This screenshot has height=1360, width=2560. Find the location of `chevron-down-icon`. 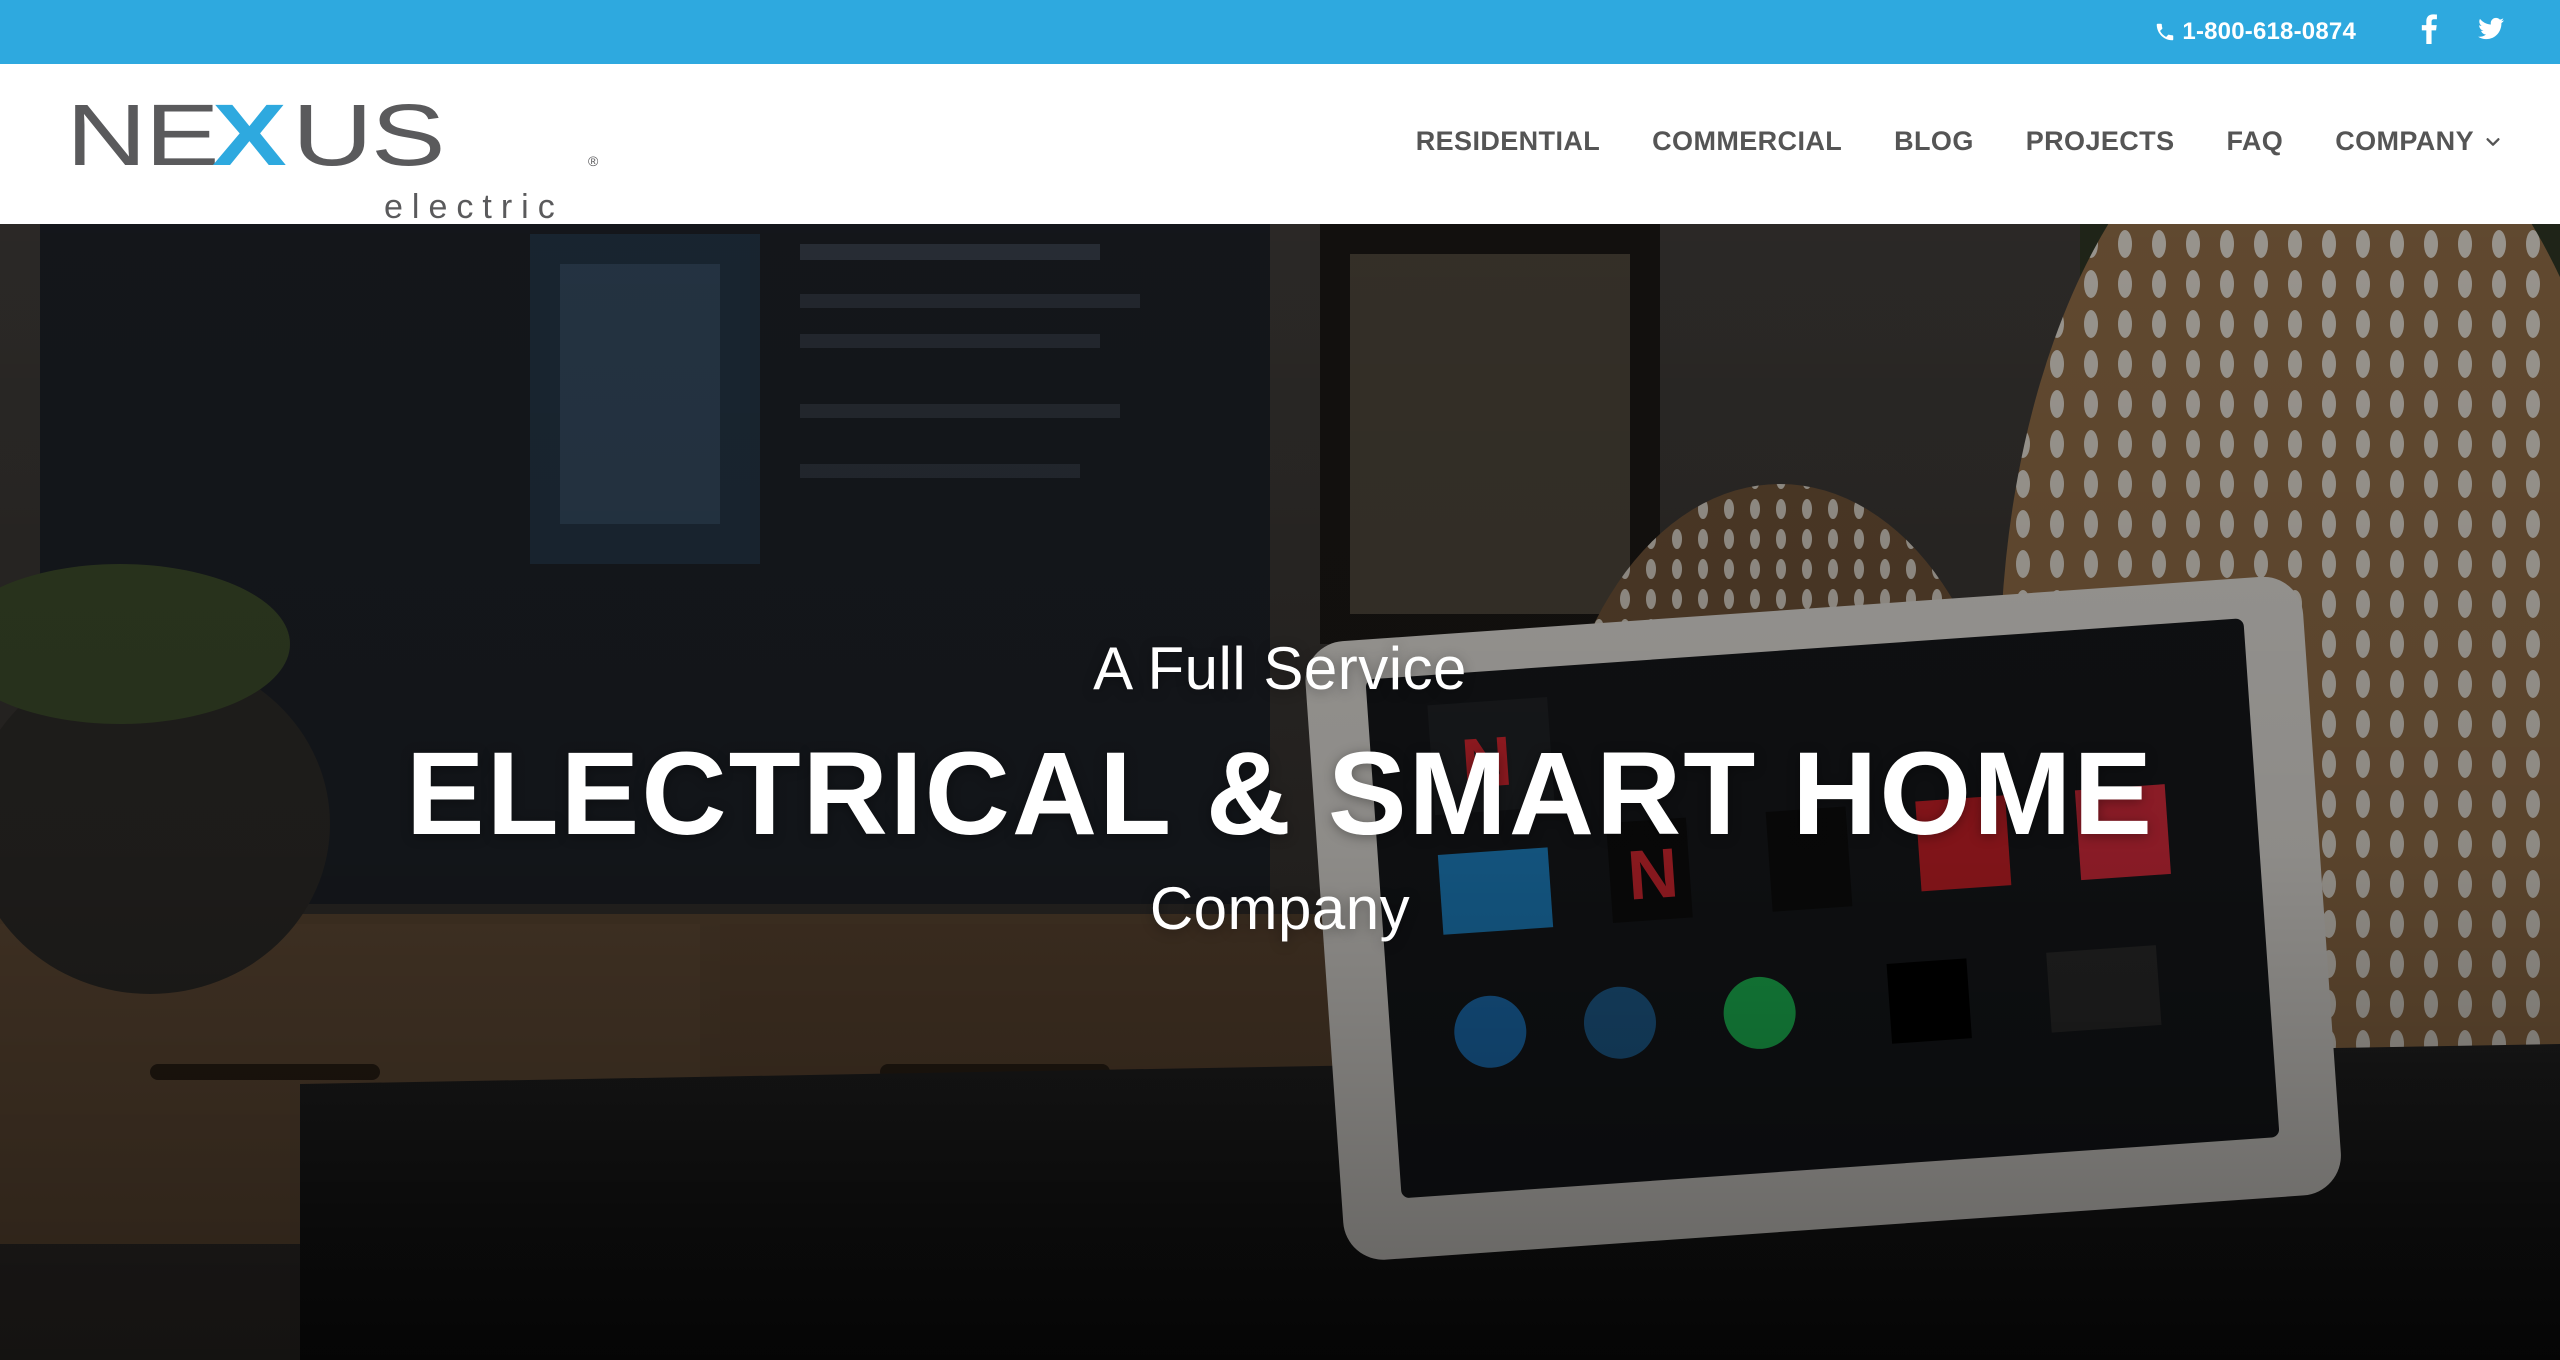

chevron-down-icon is located at coordinates (2493, 141).